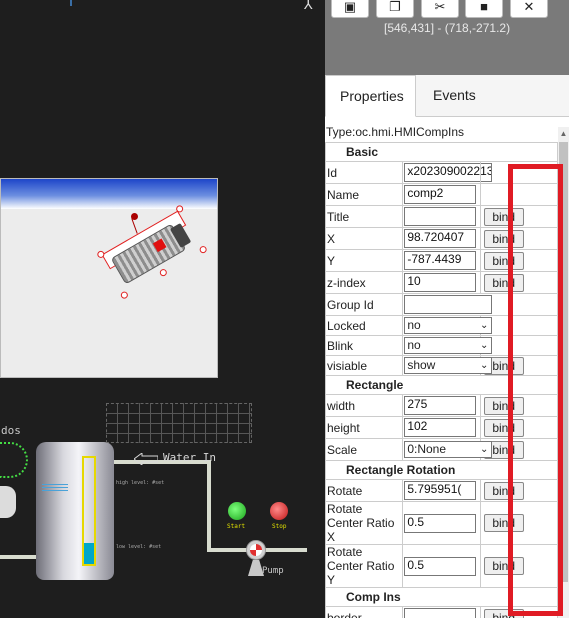  I want to click on camera-icon: ▣, so click(350, 7).